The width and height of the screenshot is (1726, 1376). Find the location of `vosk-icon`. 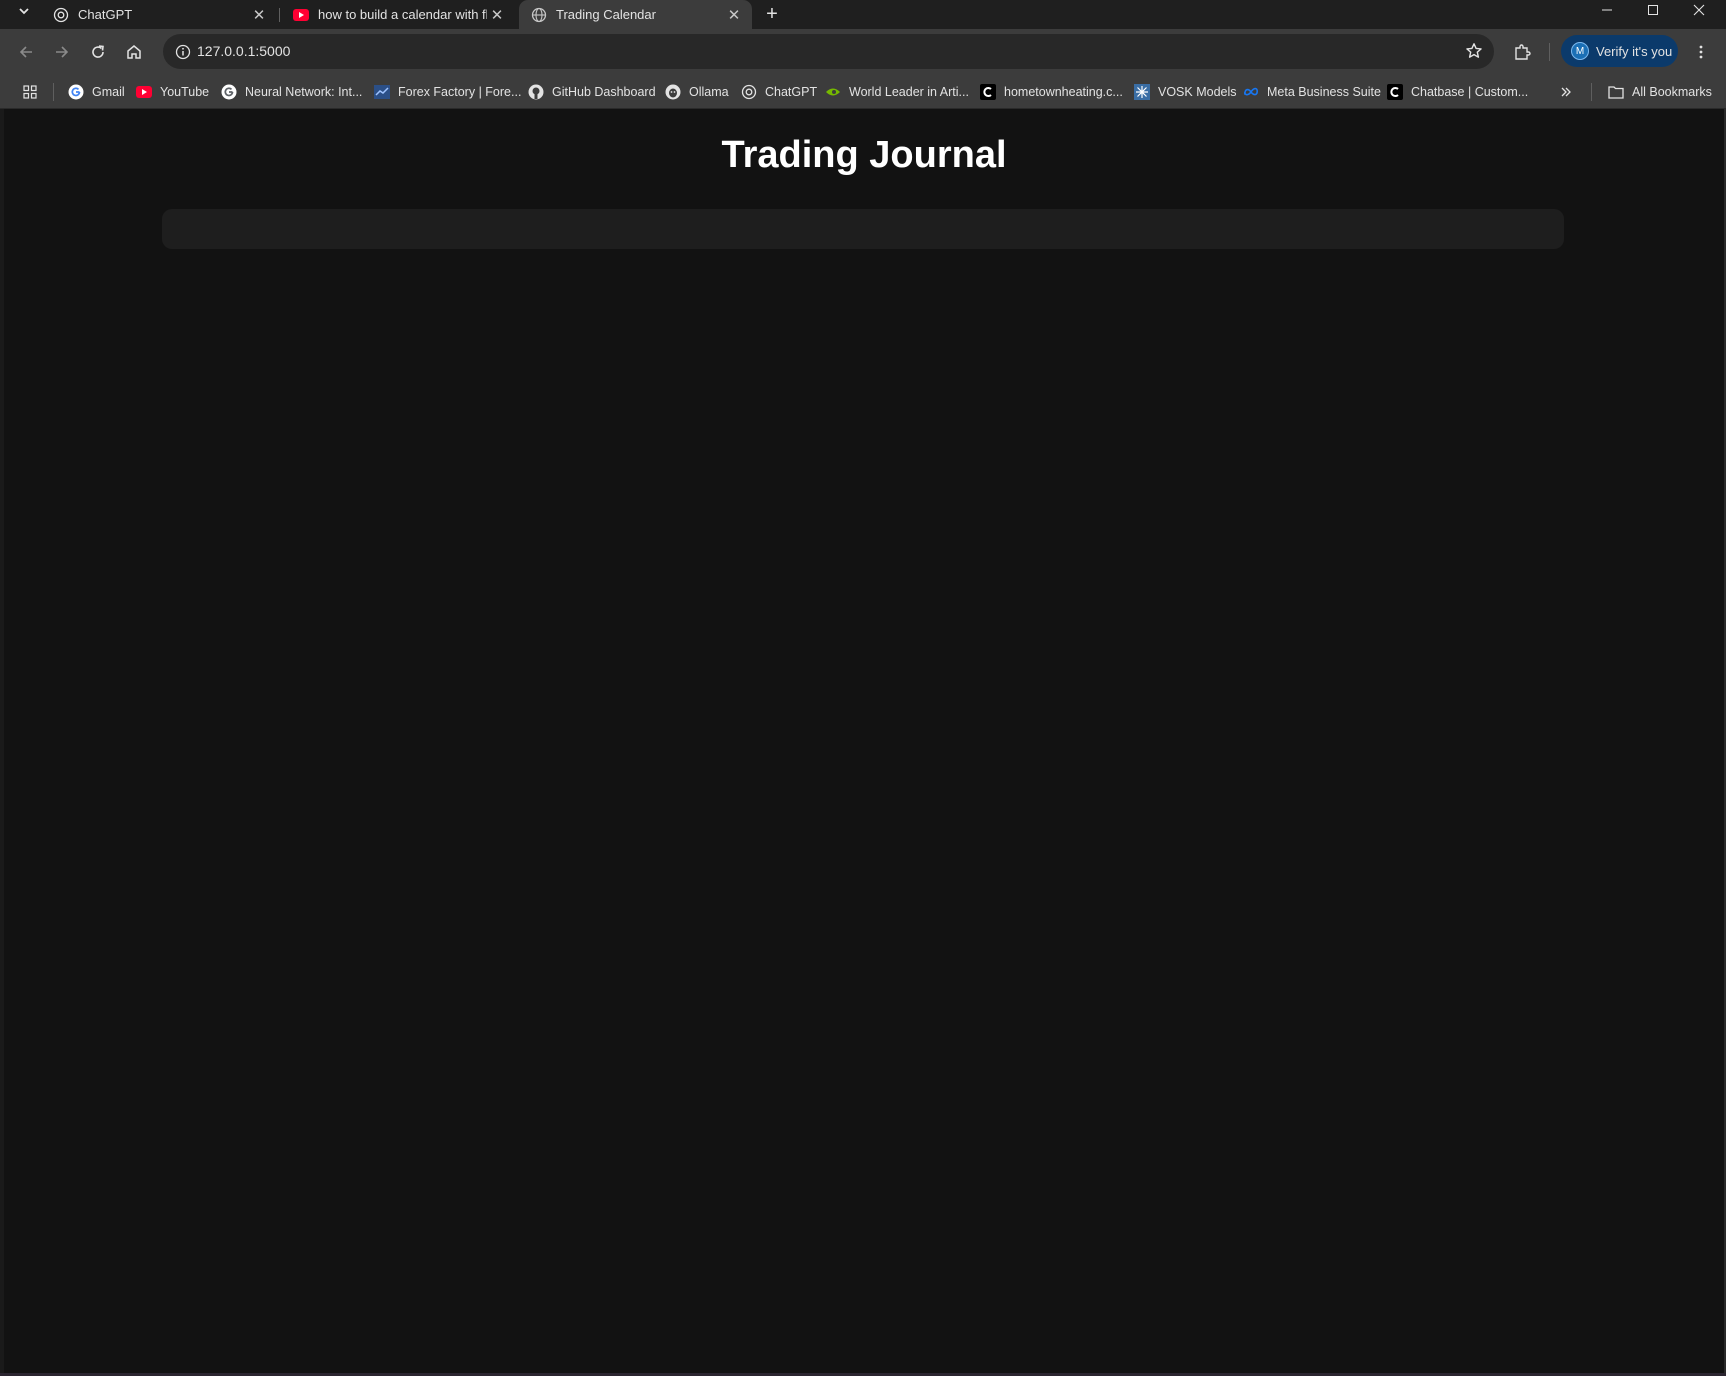

vosk-icon is located at coordinates (1142, 92).